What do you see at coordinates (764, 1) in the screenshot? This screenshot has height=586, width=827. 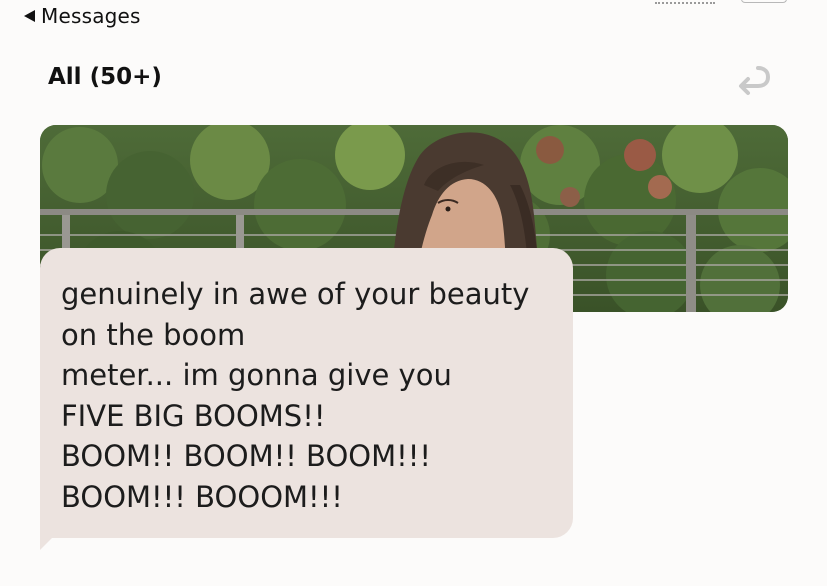 I see `status-bar-battery` at bounding box center [764, 1].